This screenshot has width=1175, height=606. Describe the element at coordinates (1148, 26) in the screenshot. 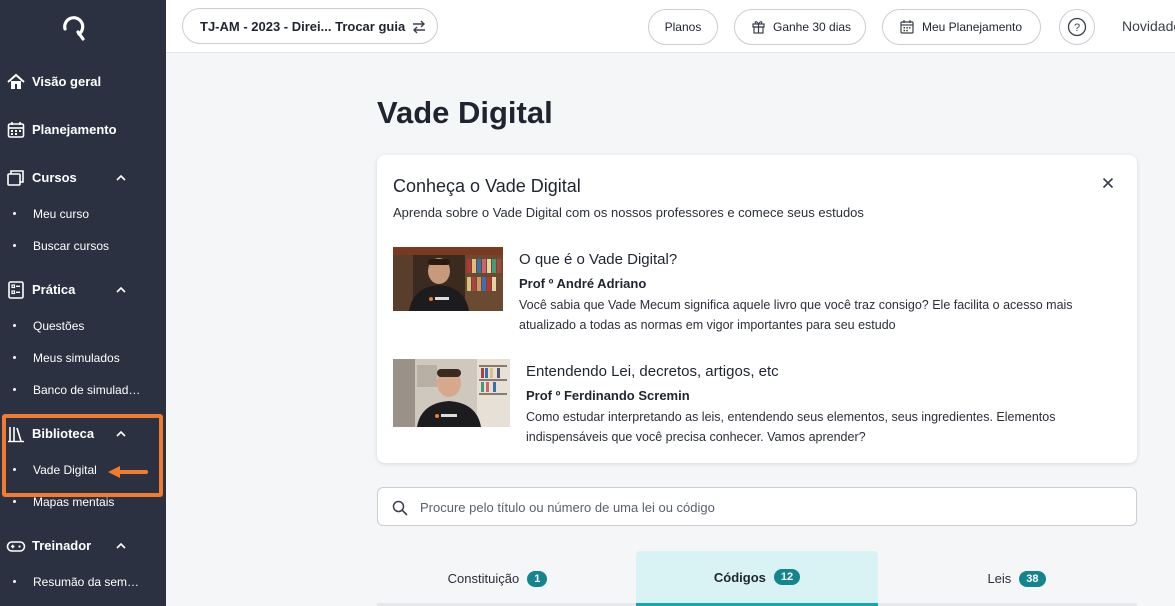

I see `novidades-link: Novidades` at that location.